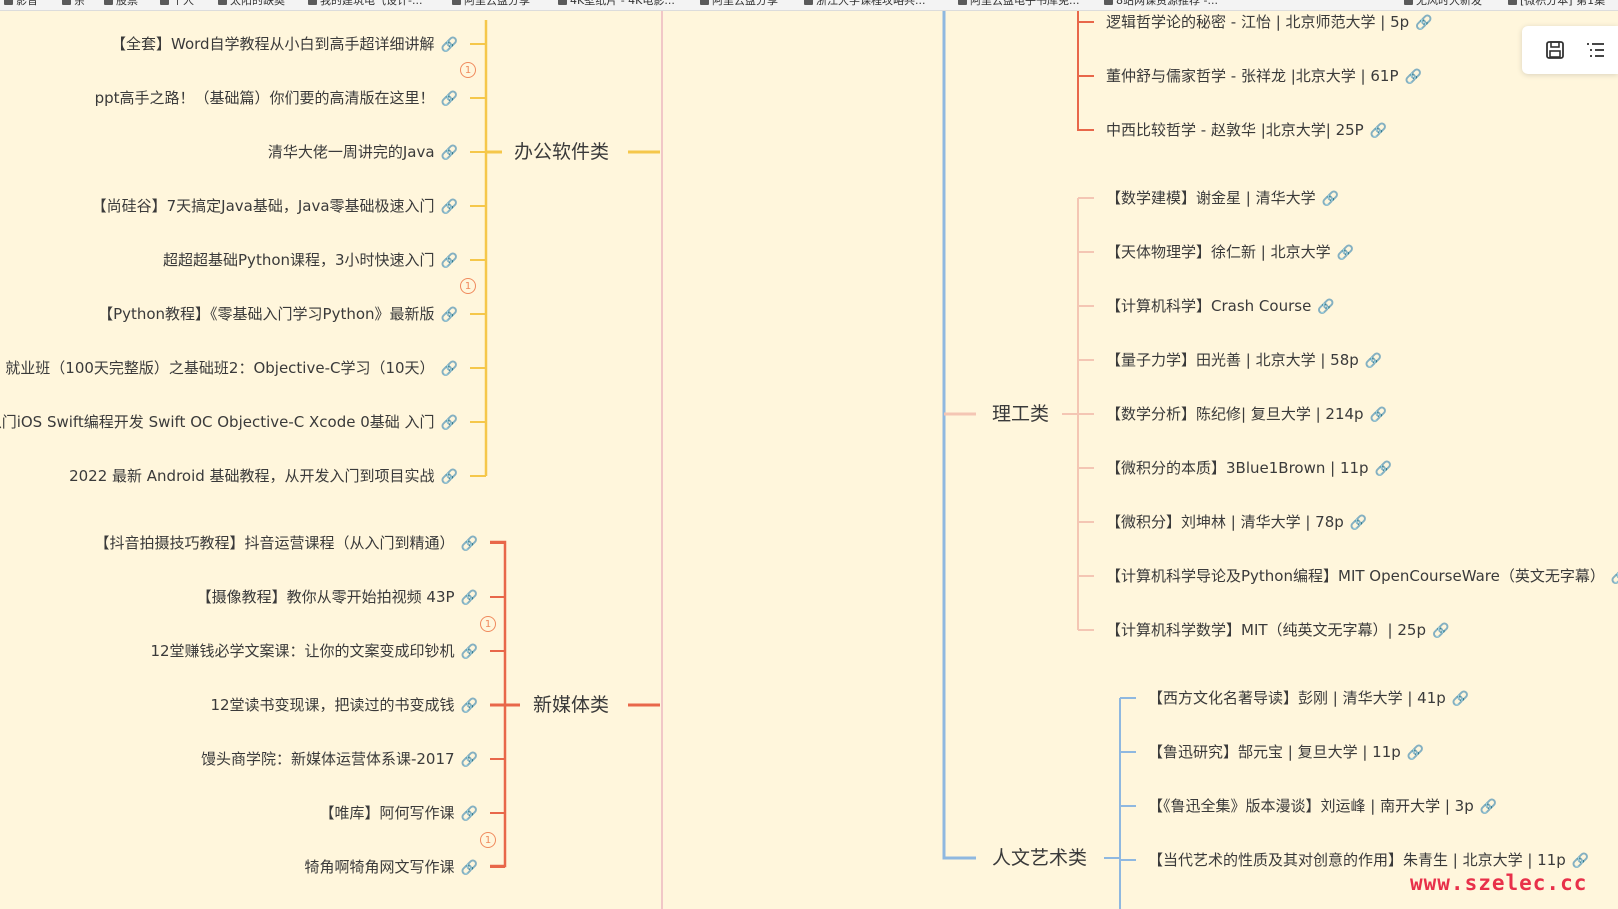  What do you see at coordinates (1232, 360) in the screenshot?
I see `course-title: 【量子力学】田光善 | 北京大学 | 58p` at bounding box center [1232, 360].